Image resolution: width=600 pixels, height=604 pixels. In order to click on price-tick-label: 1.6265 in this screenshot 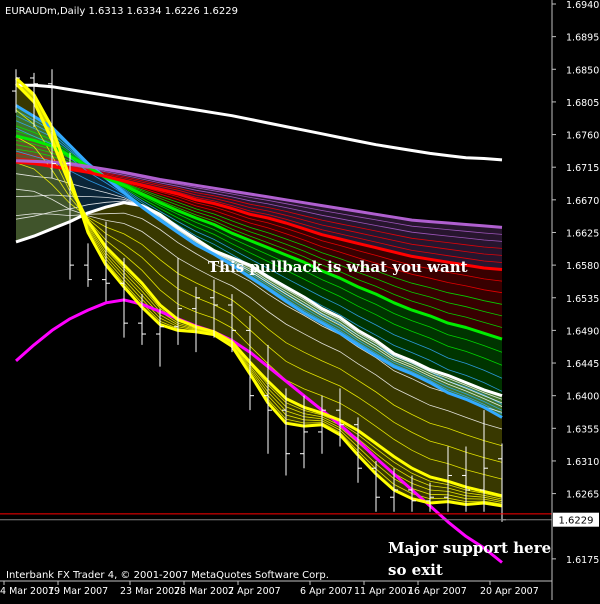, I will do `click(582, 495)`.